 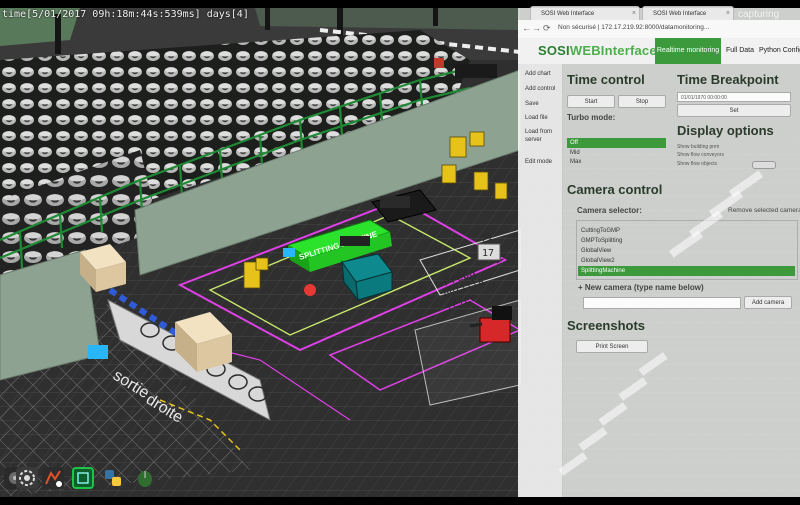 I want to click on app-title-web: WEBInterface, so click(x=613, y=50).